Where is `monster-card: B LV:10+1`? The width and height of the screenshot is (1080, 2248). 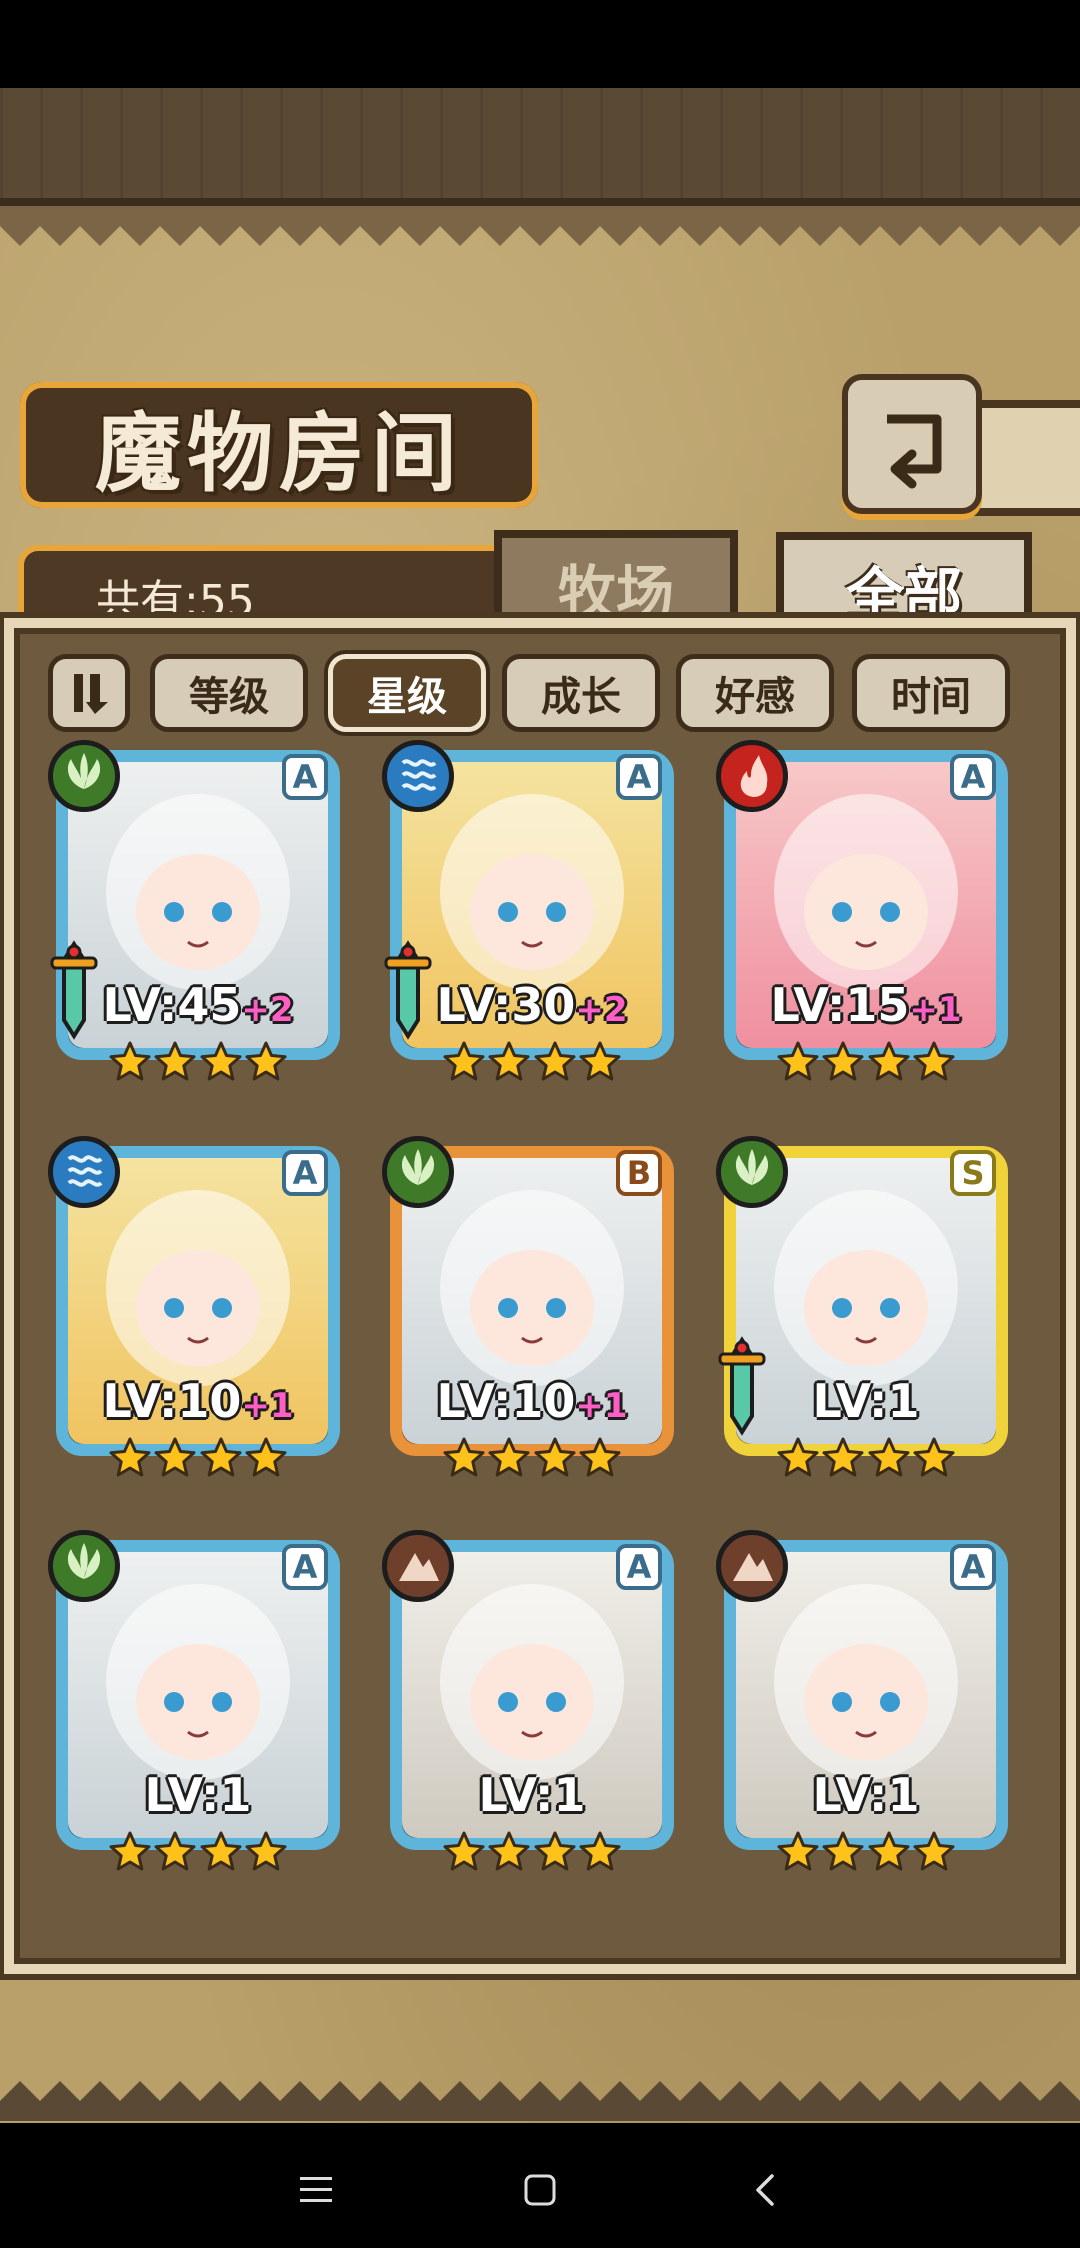 monster-card: B LV:10+1 is located at coordinates (532, 1316).